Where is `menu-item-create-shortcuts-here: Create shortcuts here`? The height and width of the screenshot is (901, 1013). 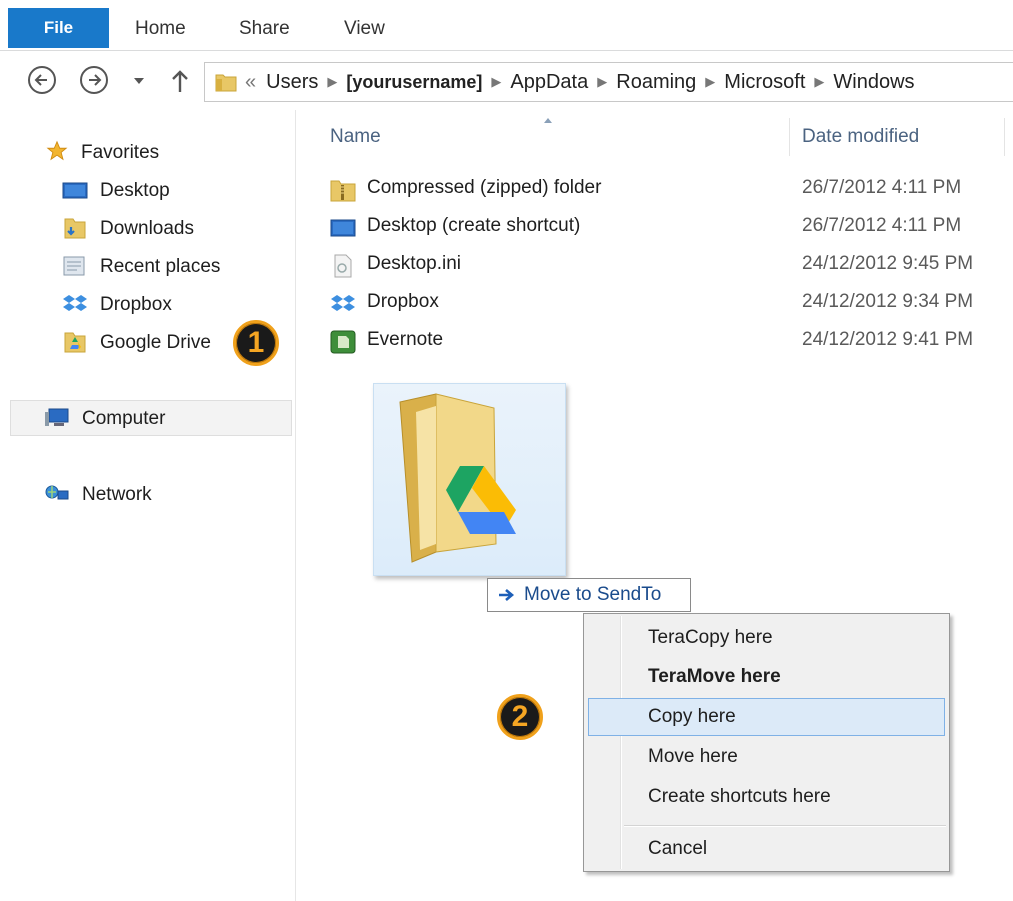
menu-item-create-shortcuts-here: Create shortcuts here is located at coordinates (766, 797).